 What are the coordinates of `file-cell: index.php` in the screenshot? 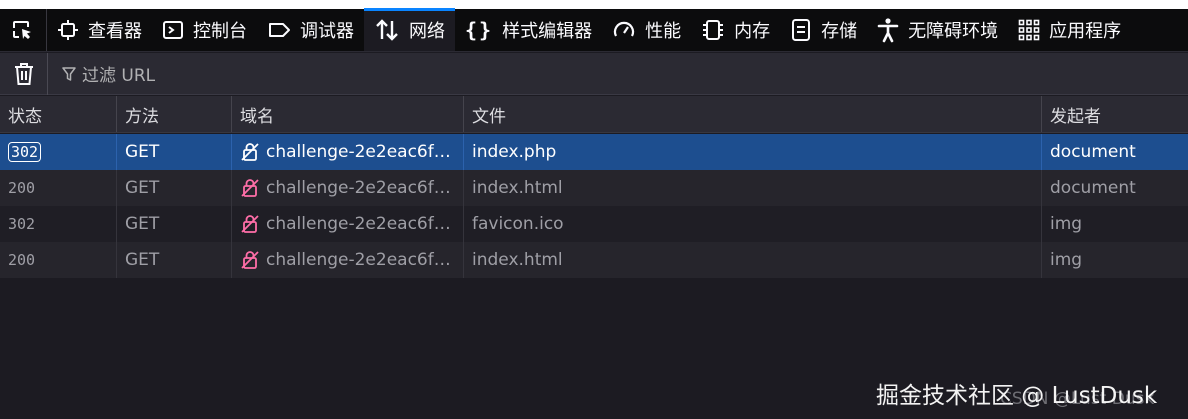 It's located at (753, 152).